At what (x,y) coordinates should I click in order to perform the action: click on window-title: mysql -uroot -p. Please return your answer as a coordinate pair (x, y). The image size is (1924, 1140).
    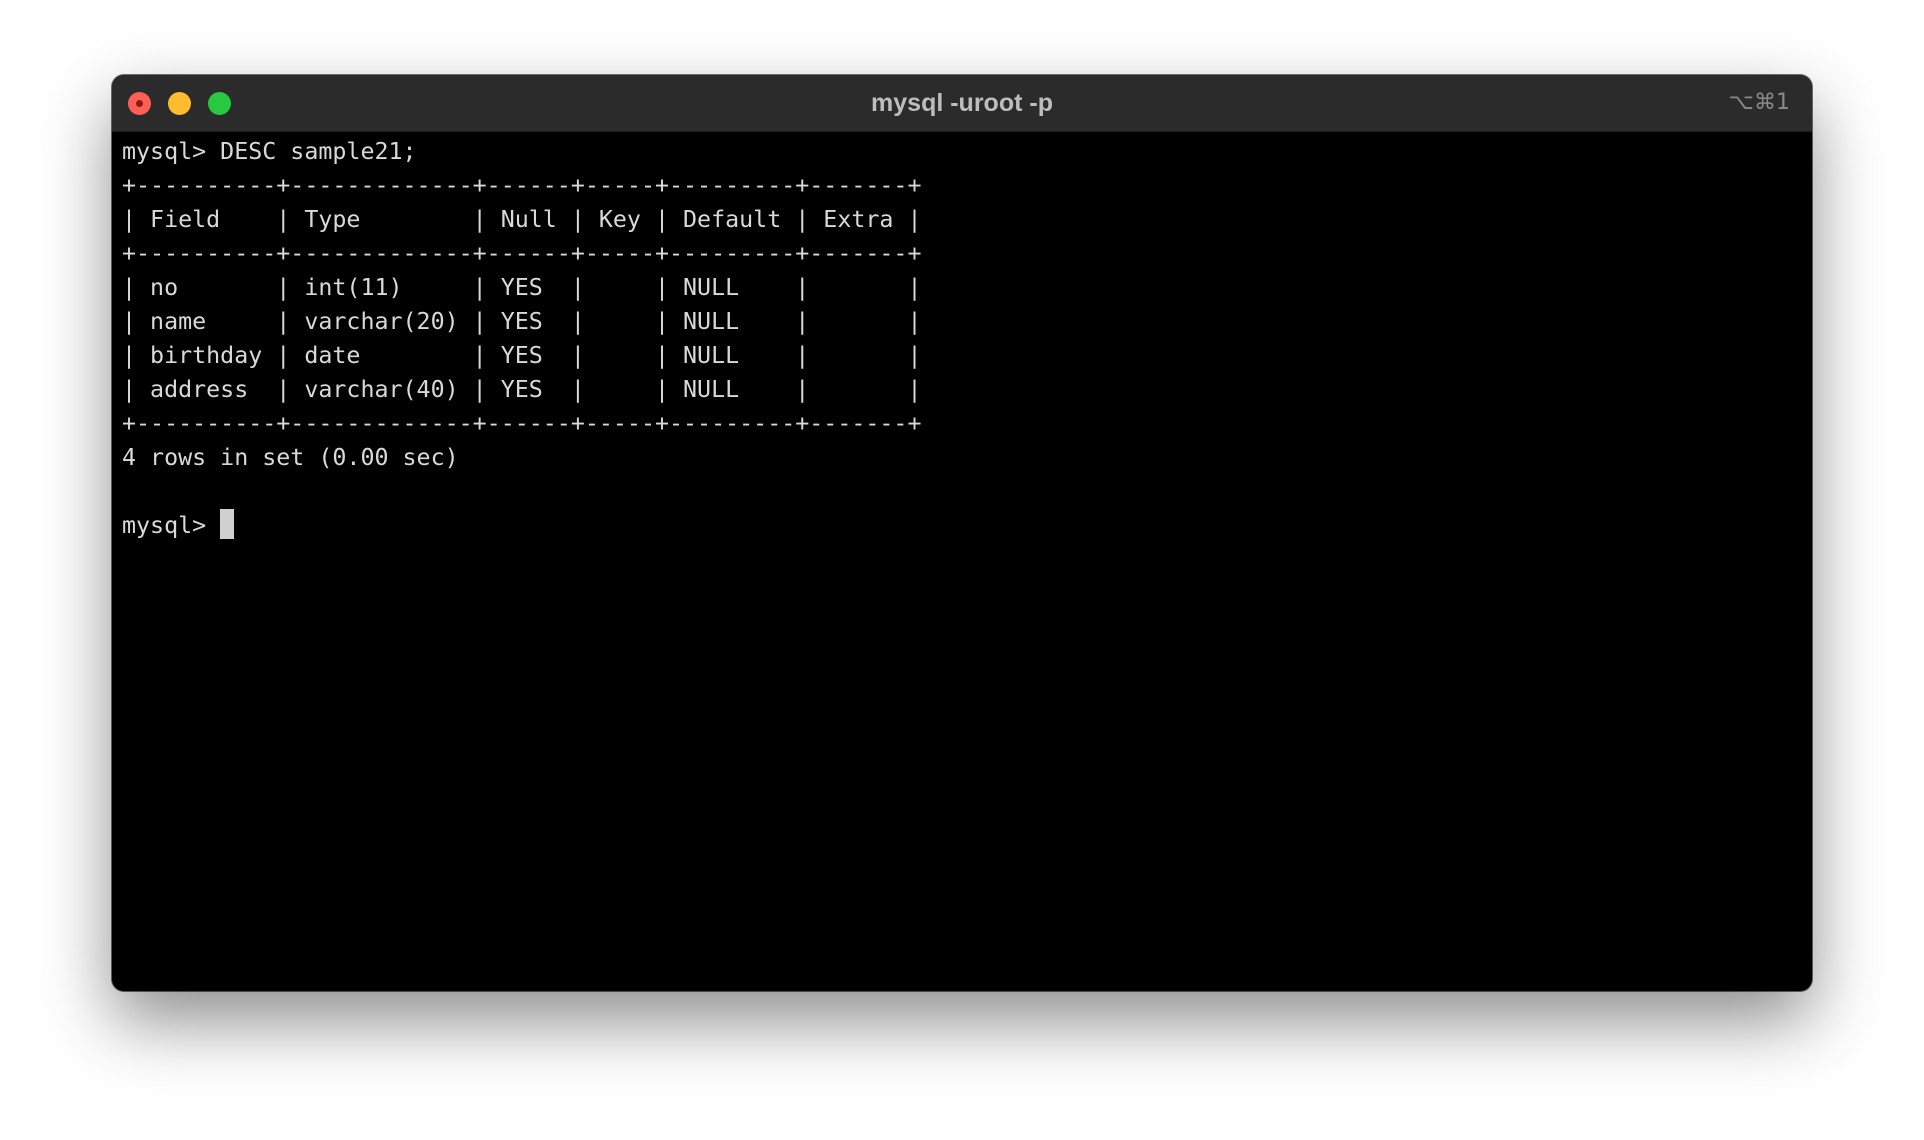
    Looking at the image, I should click on (962, 103).